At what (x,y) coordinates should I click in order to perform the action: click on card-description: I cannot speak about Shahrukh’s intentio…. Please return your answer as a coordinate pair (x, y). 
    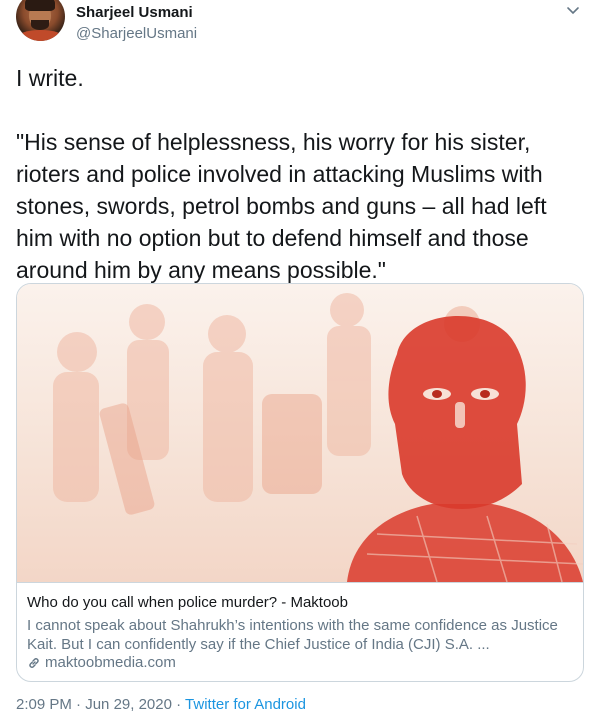
    Looking at the image, I should click on (292, 635).